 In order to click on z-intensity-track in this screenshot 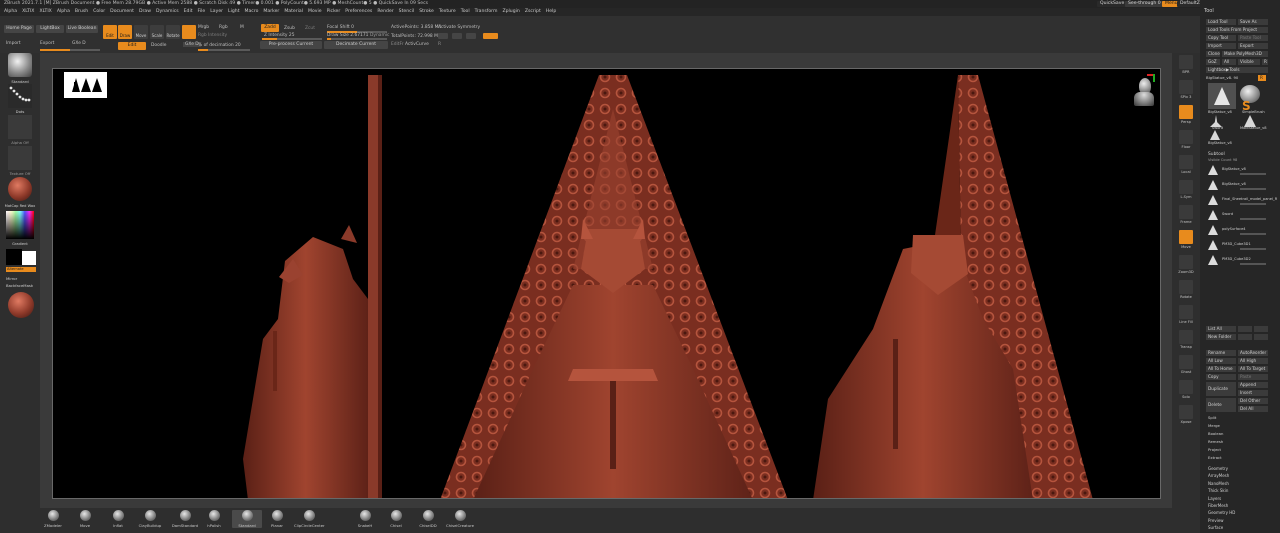, I will do `click(292, 39)`.